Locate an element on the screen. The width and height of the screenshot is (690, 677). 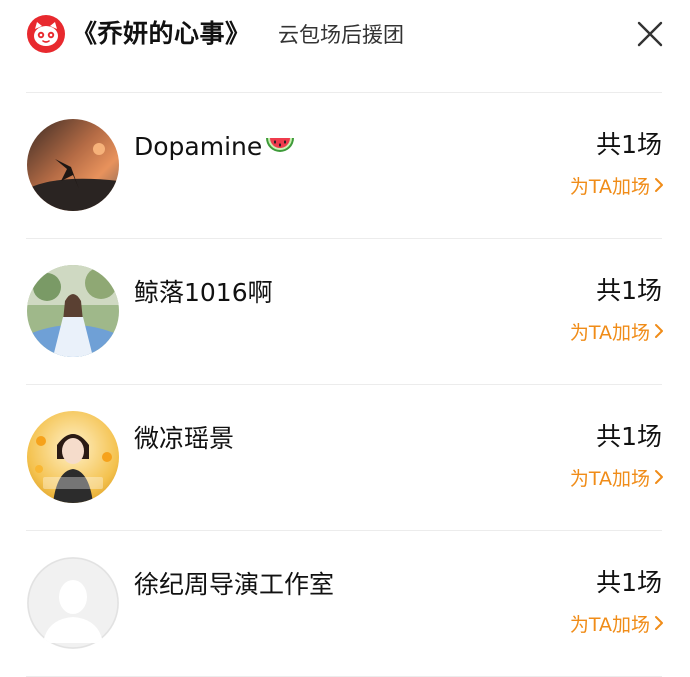
header-bar: 《乔妍的心事》 云包场后援团 is located at coordinates (345, 40).